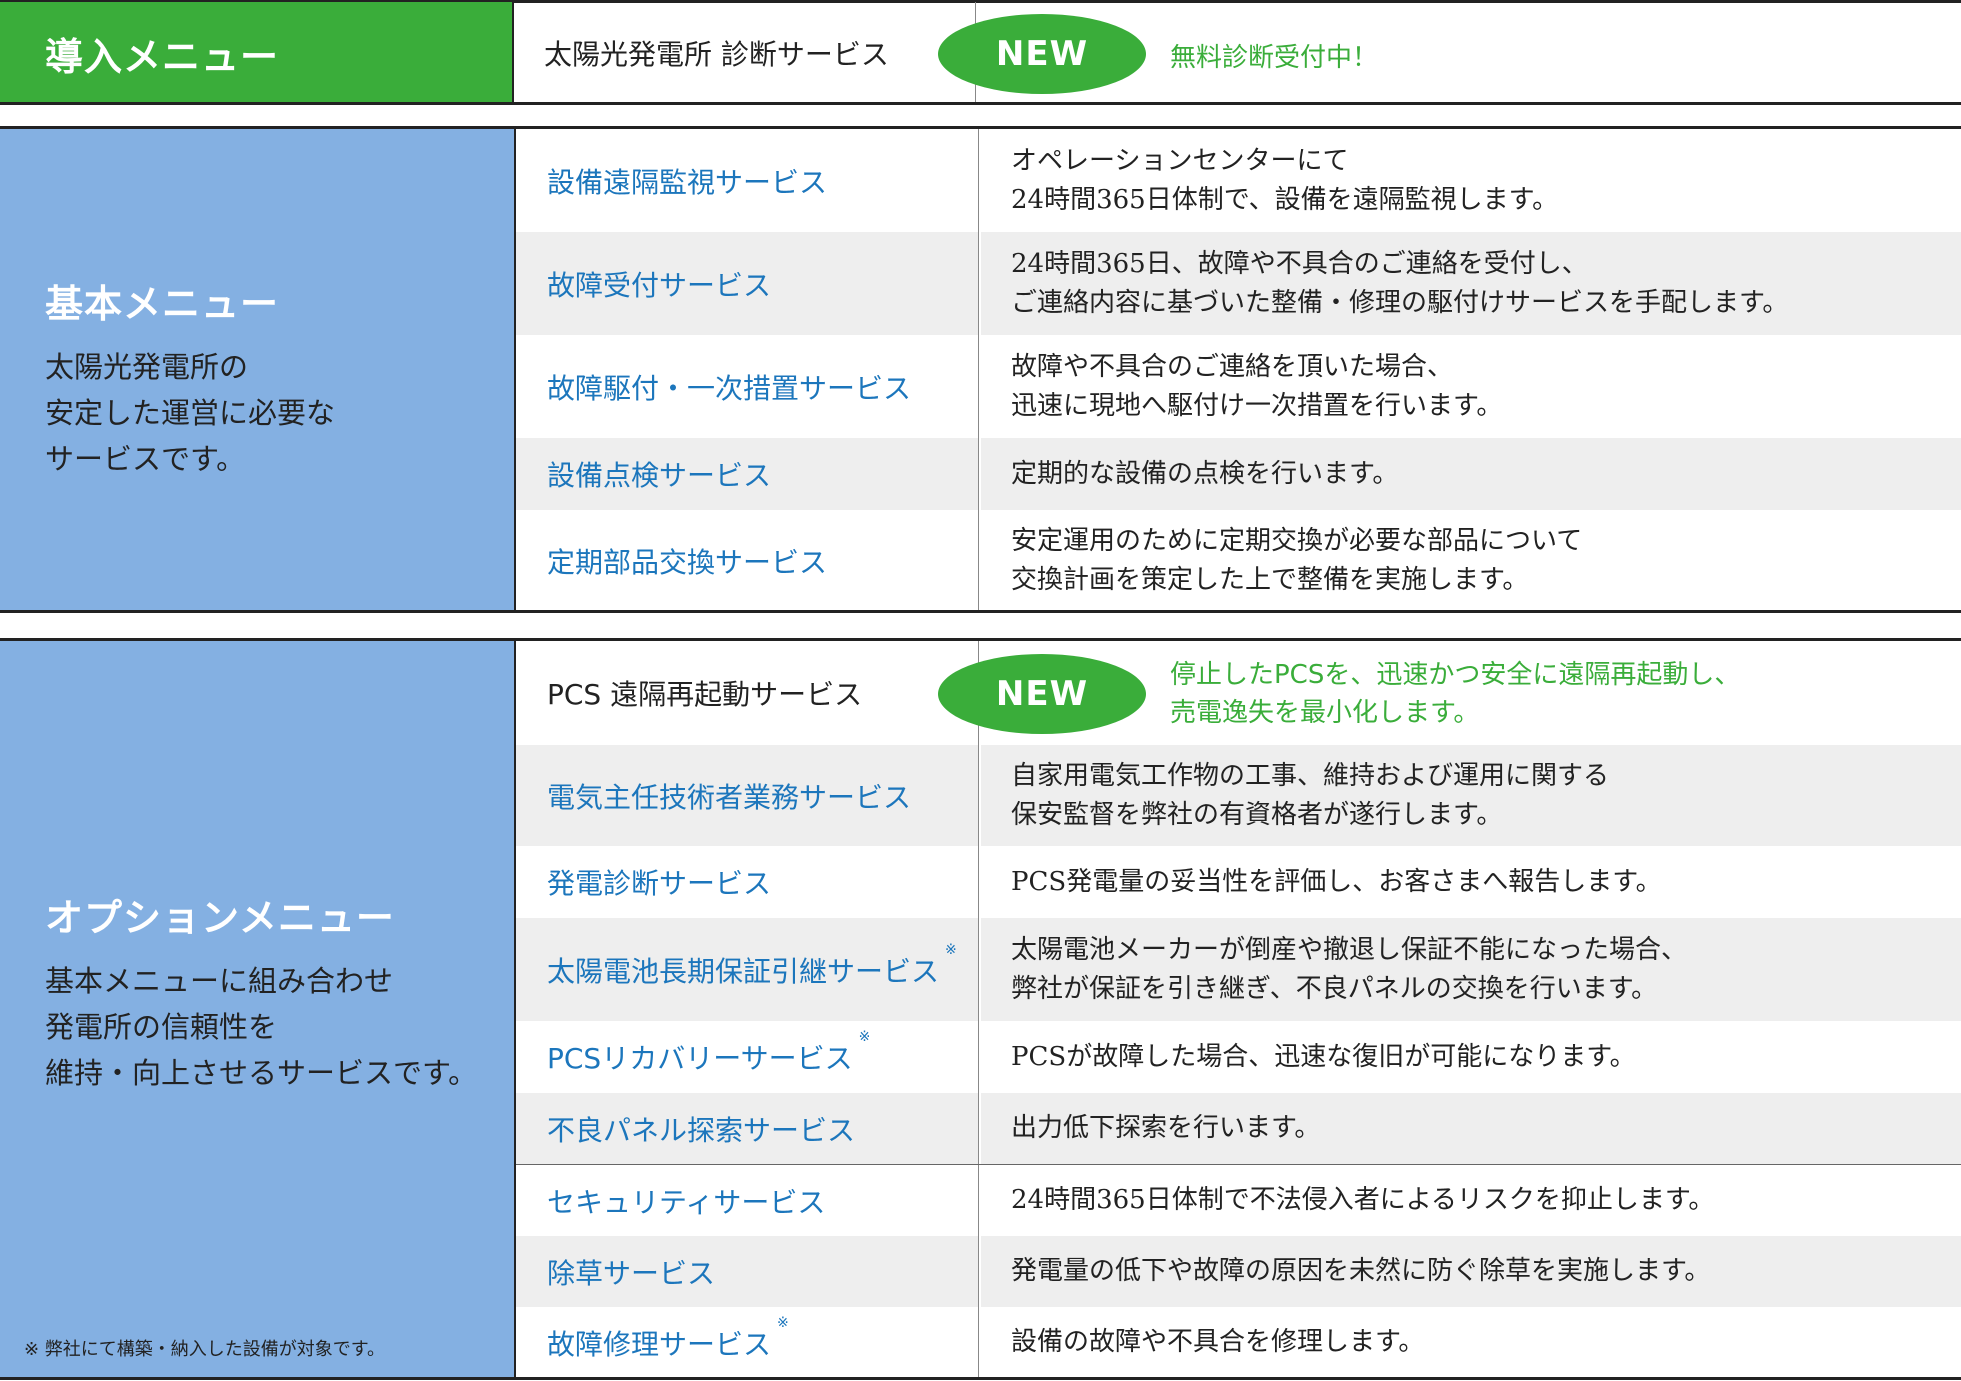 The height and width of the screenshot is (1381, 1961). I want to click on option-service-desc: 24時間365日体制で不法侵入者によるリスクを抑止します。, so click(1363, 1200).